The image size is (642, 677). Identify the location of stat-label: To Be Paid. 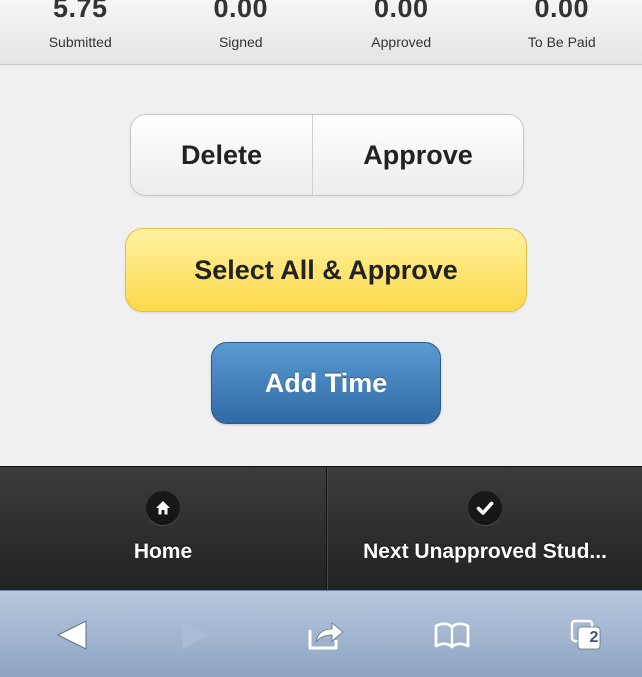
(561, 42).